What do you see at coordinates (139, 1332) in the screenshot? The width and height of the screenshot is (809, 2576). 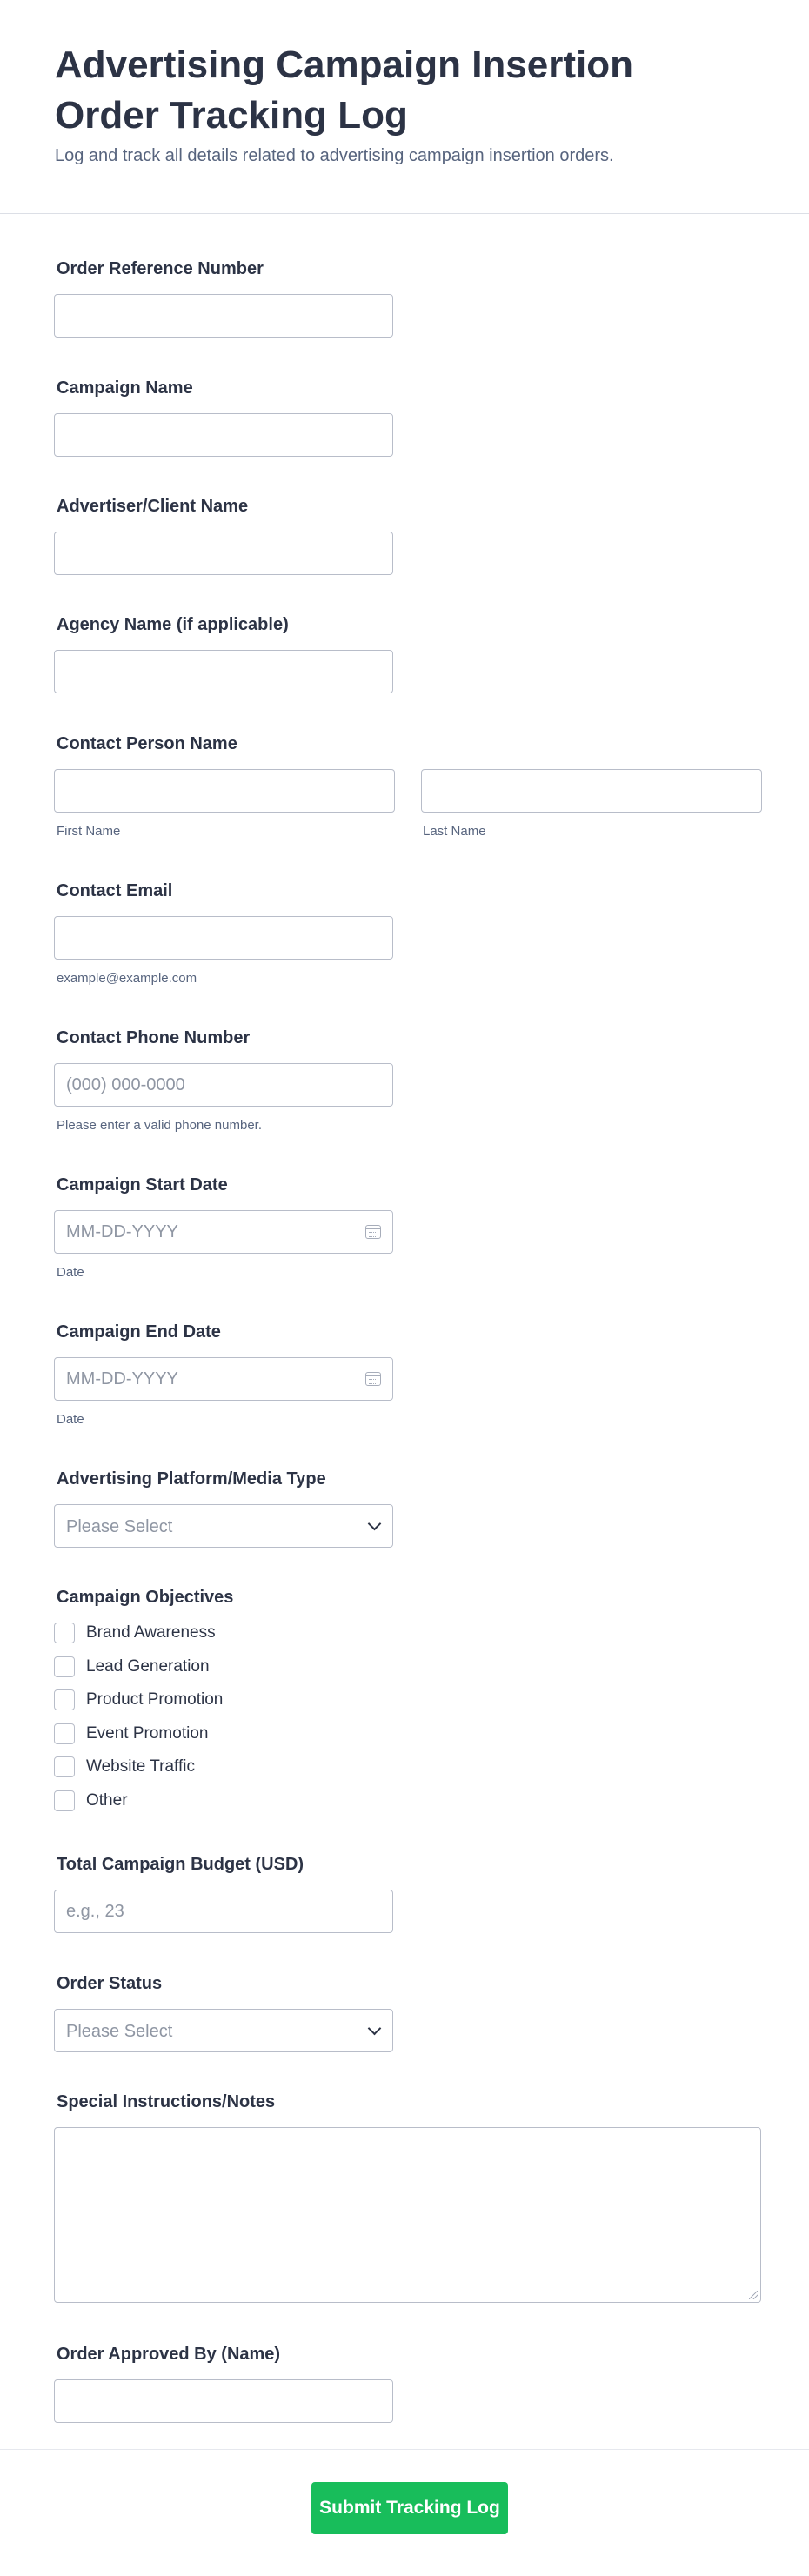 I see `end-date-label: Campaign End Date` at bounding box center [139, 1332].